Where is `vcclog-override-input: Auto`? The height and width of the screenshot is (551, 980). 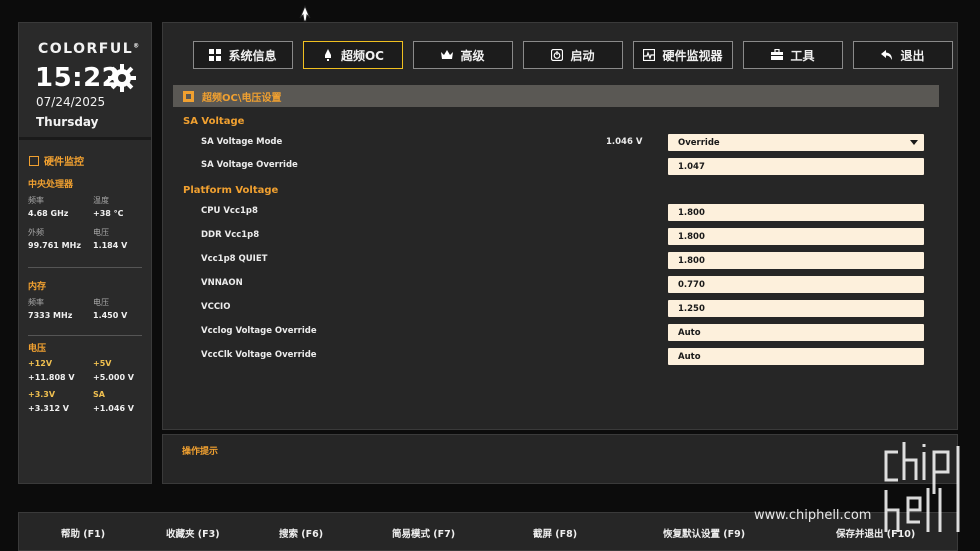 vcclog-override-input: Auto is located at coordinates (796, 332).